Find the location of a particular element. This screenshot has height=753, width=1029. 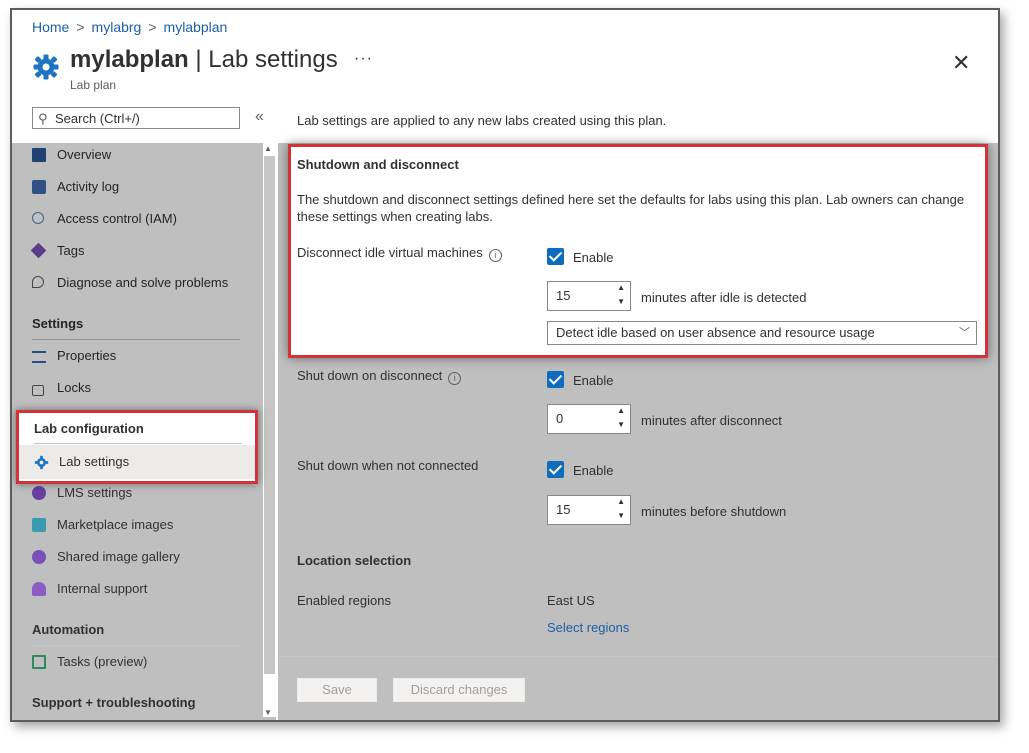

collapse-sidebar-button: « is located at coordinates (259, 117).